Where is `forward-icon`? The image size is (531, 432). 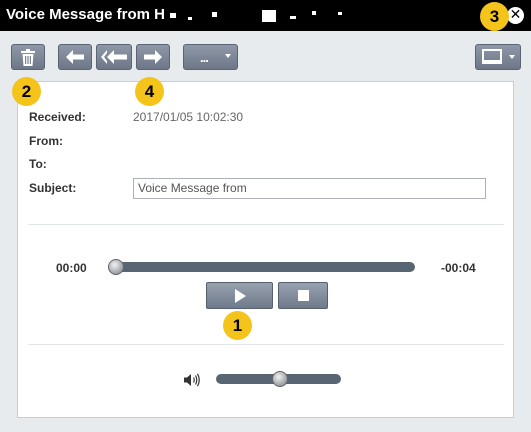
forward-icon is located at coordinates (153, 57).